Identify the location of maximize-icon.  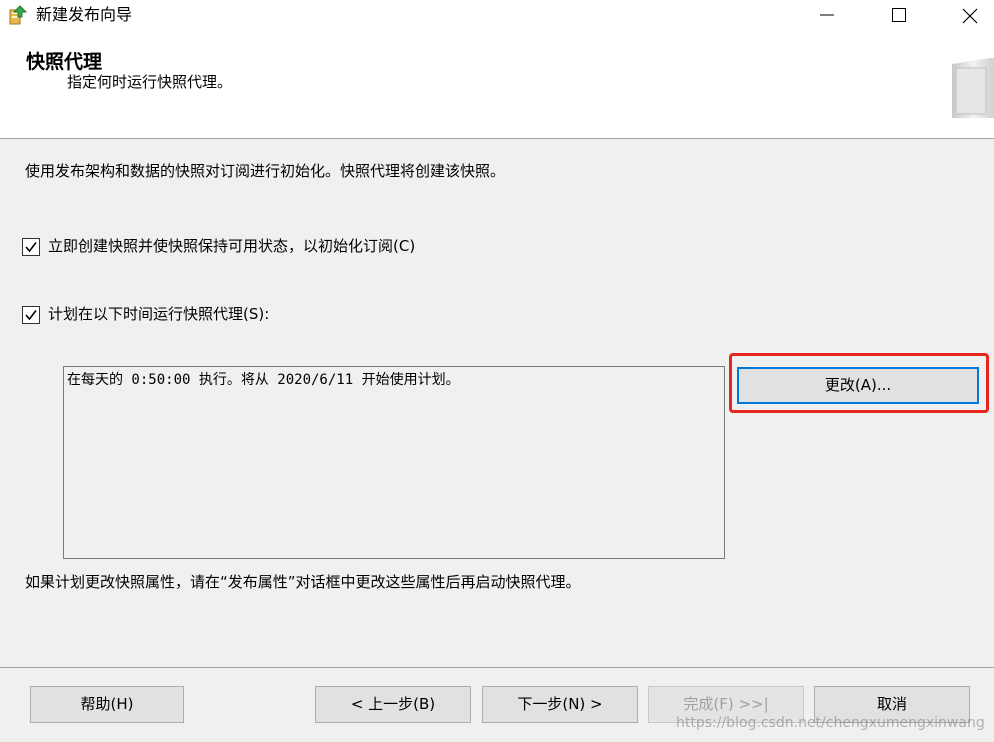
(899, 15).